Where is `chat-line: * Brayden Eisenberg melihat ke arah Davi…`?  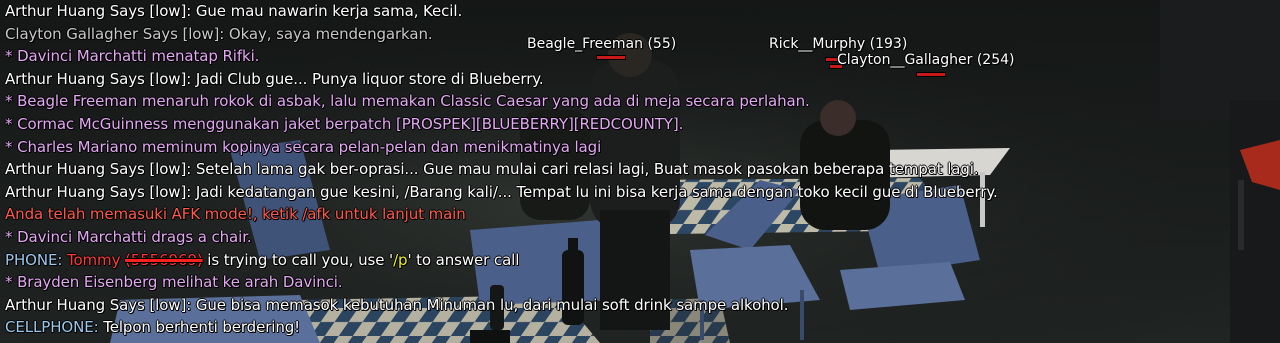
chat-line: * Brayden Eisenberg melihat ke arah Davi… is located at coordinates (174, 282).